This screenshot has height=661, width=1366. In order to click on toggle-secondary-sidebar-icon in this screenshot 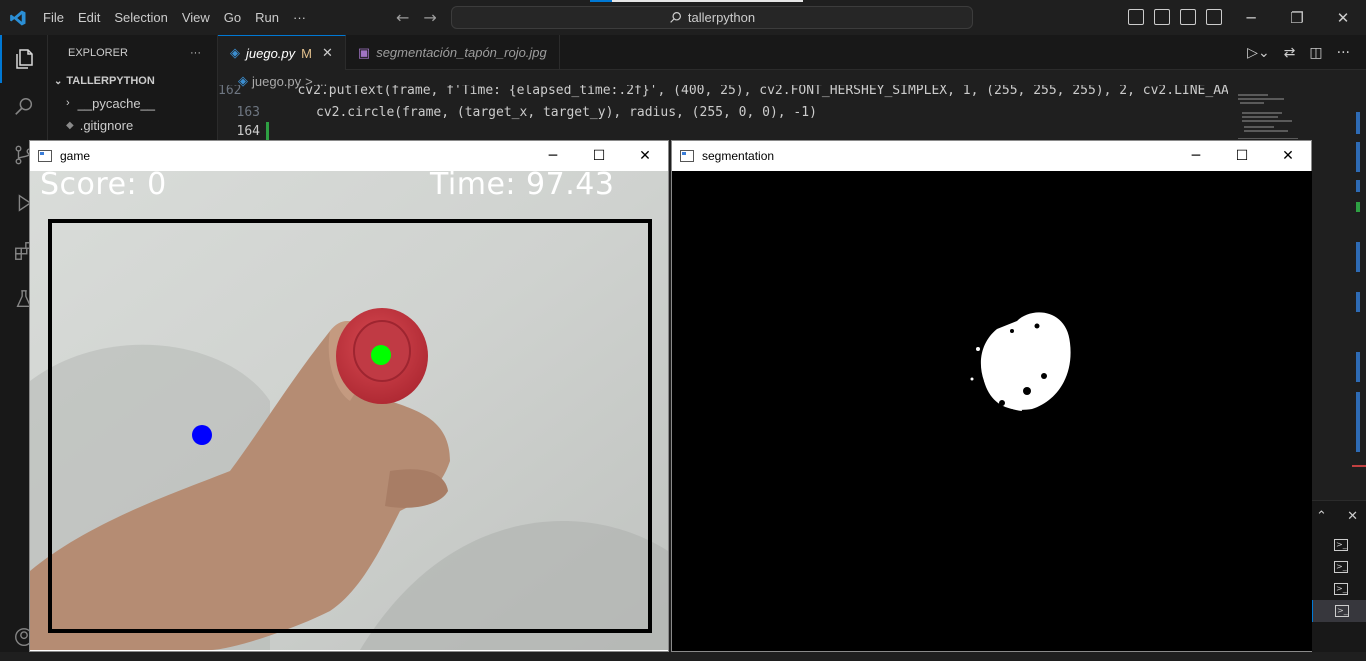, I will do `click(1188, 17)`.